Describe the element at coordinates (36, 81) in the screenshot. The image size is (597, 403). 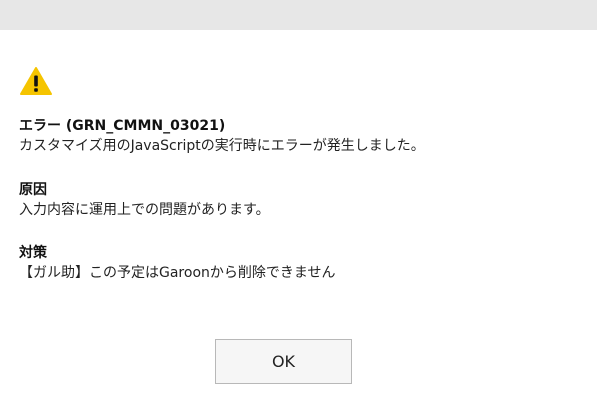
I see `warning-icon` at that location.